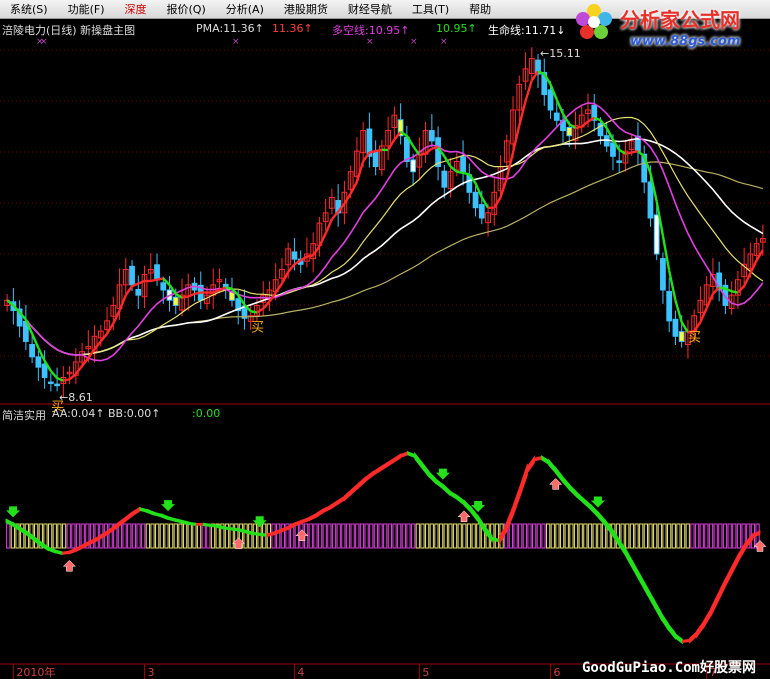 This screenshot has height=679, width=770. What do you see at coordinates (13, 512) in the screenshot?
I see `sell-arrow-icon` at bounding box center [13, 512].